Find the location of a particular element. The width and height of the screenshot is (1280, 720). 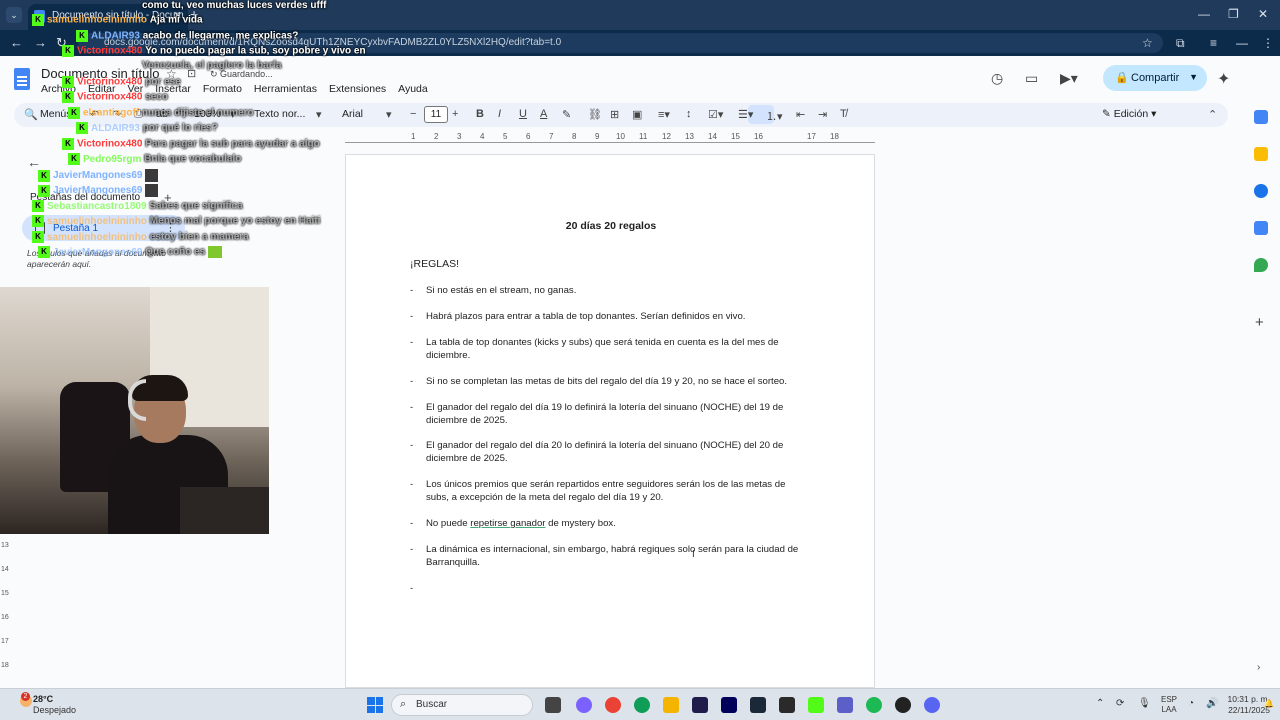

tab-search-icon: ⌄ is located at coordinates (14, 15).